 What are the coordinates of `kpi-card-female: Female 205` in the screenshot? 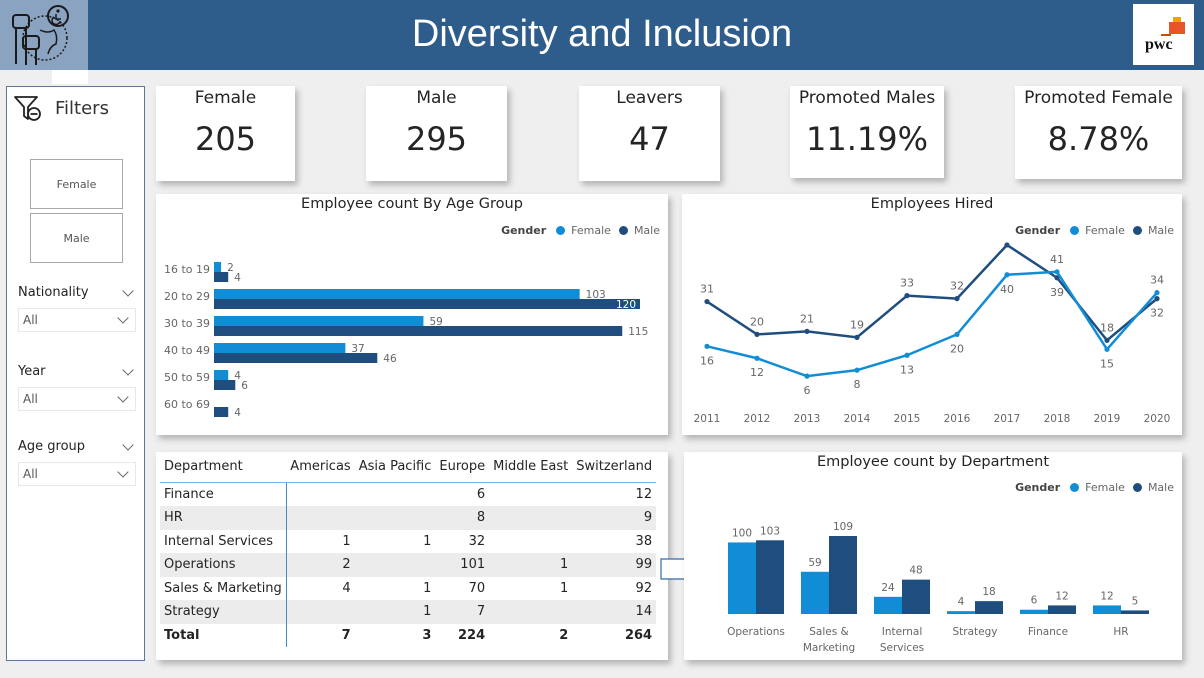 It's located at (225, 133).